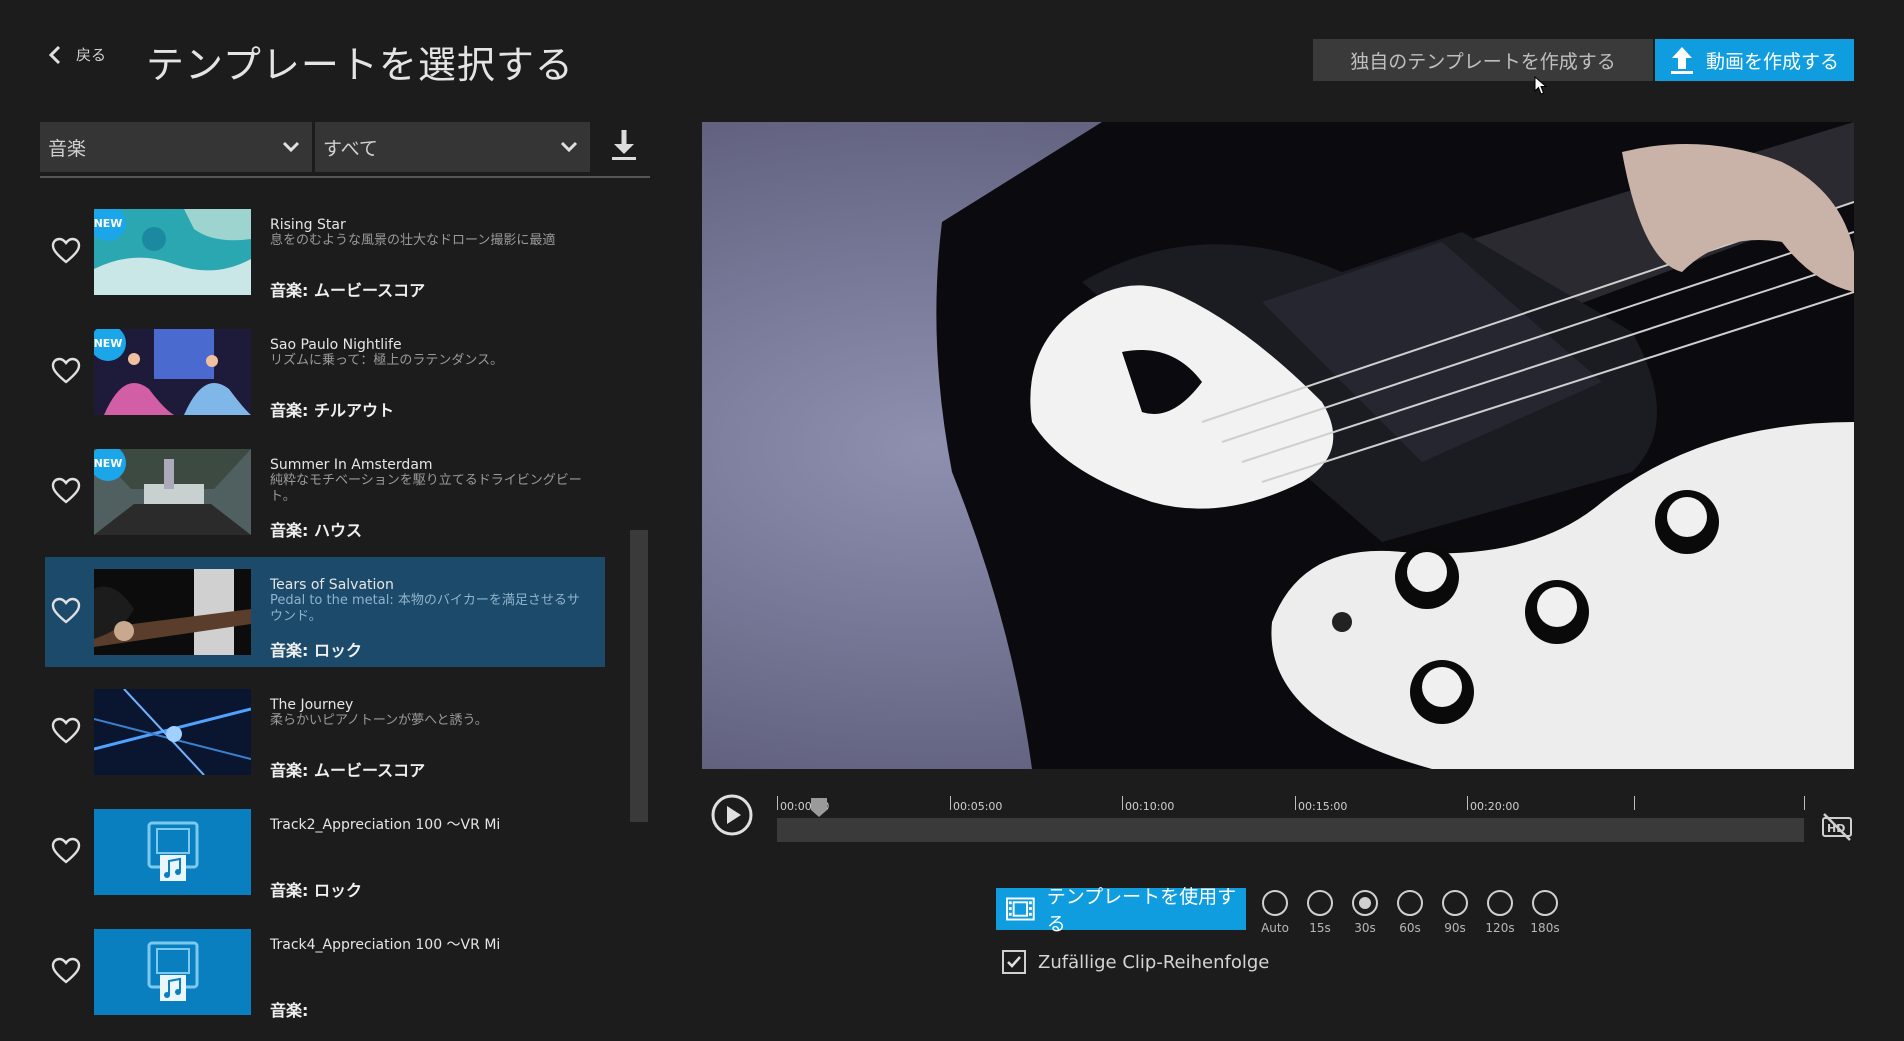  I want to click on timeline-track, so click(1290, 830).